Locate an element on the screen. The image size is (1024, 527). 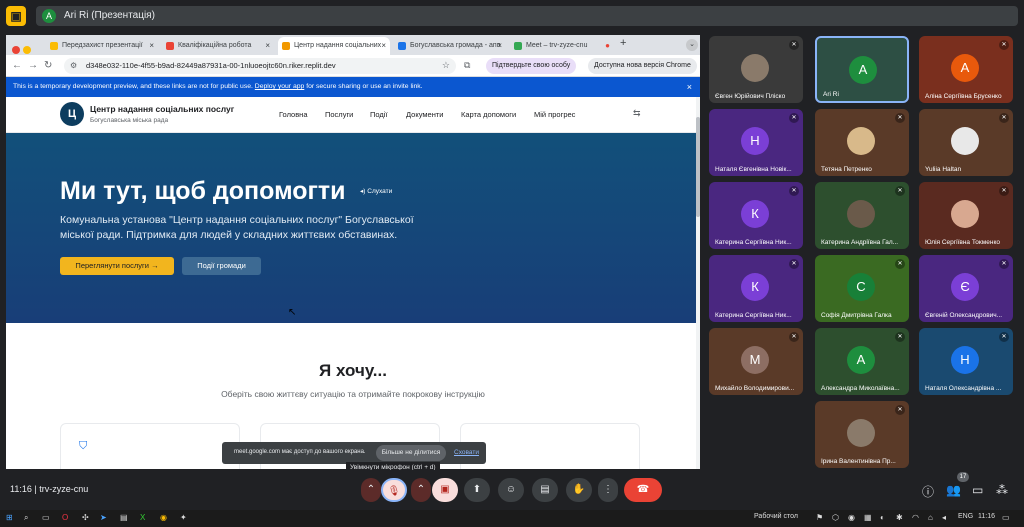
tray-icon: ⌂ is located at coordinates (930, 517).